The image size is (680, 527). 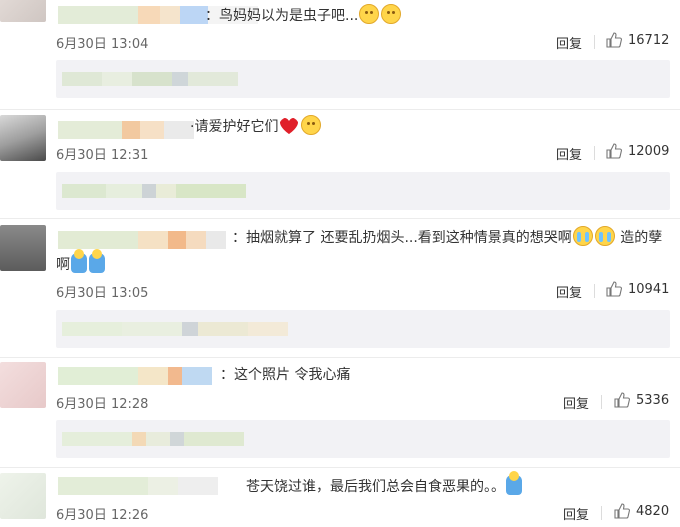 I want to click on like-button: 16712, so click(x=637, y=40).